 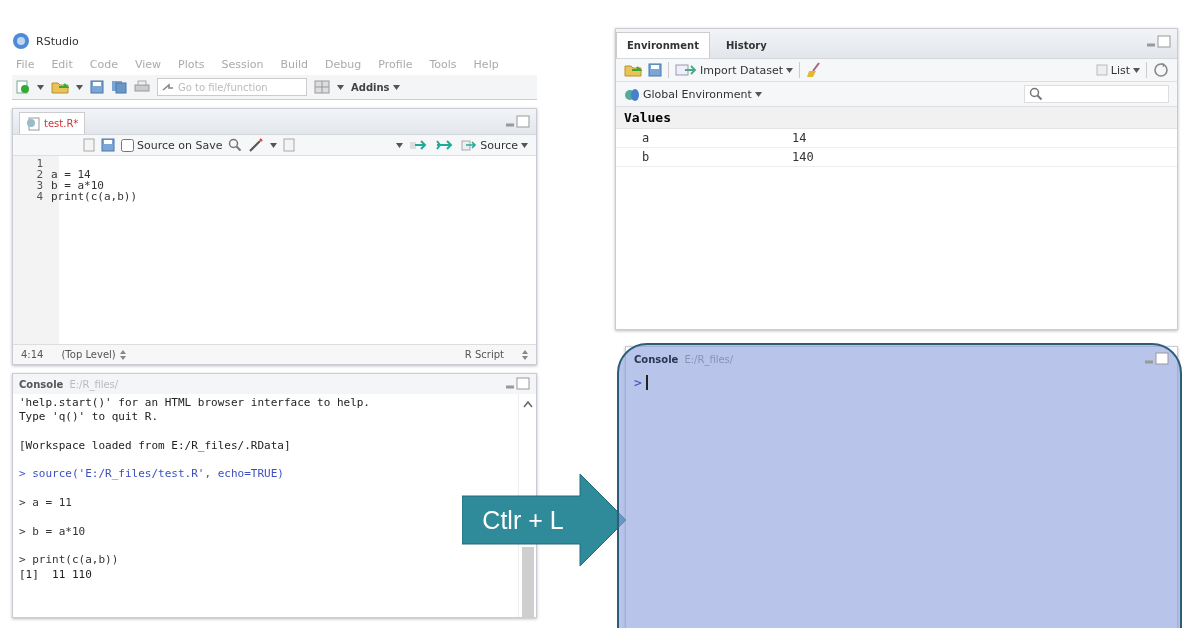 I want to click on text-cursor, so click(x=646, y=382).